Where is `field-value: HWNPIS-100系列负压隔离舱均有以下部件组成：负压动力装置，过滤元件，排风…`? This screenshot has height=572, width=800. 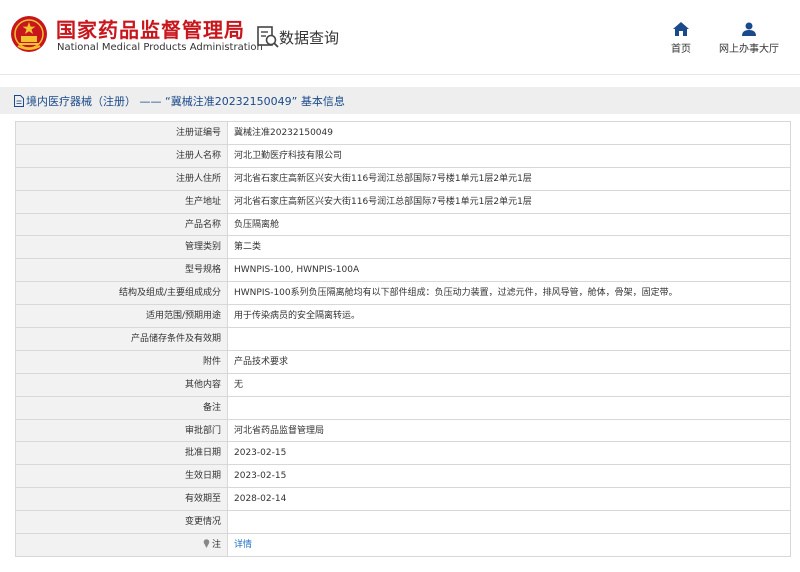 field-value: HWNPIS-100系列负压隔离舱均有以下部件组成：负压动力装置，过滤元件，排风… is located at coordinates (509, 293).